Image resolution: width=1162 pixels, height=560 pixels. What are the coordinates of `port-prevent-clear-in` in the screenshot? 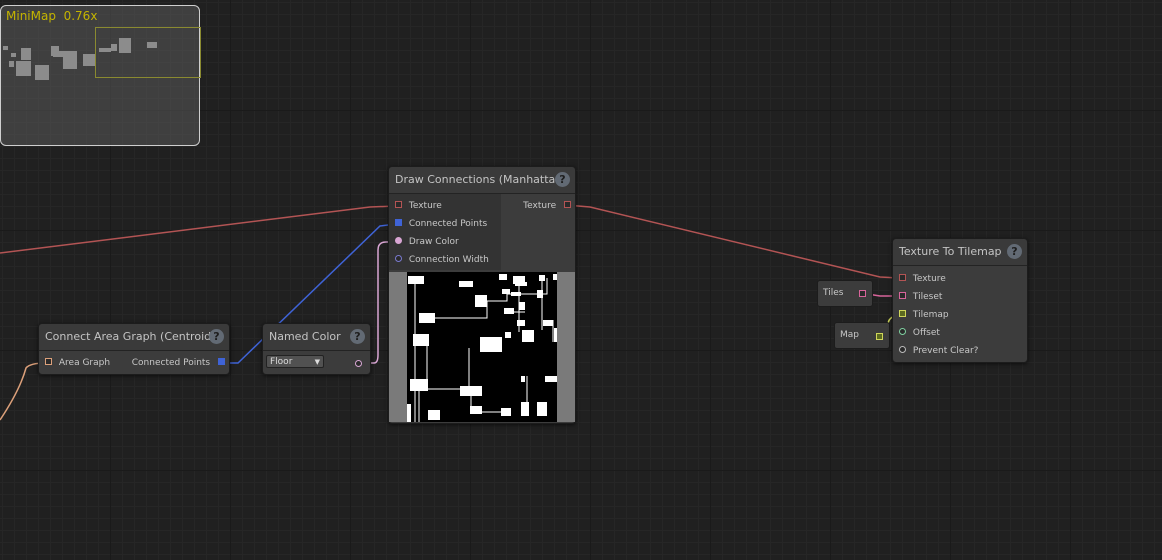 It's located at (902, 349).